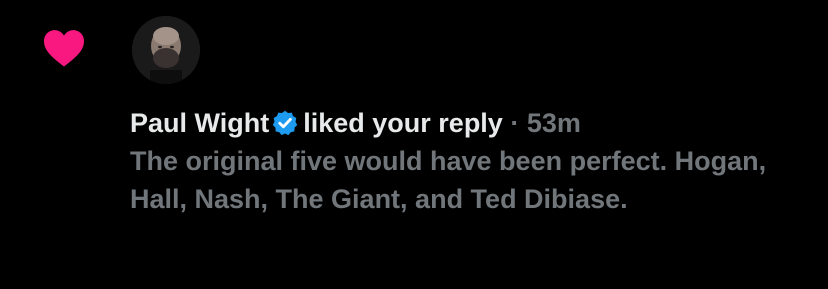 The height and width of the screenshot is (289, 828). I want to click on action-text: liked your reply, so click(403, 123).